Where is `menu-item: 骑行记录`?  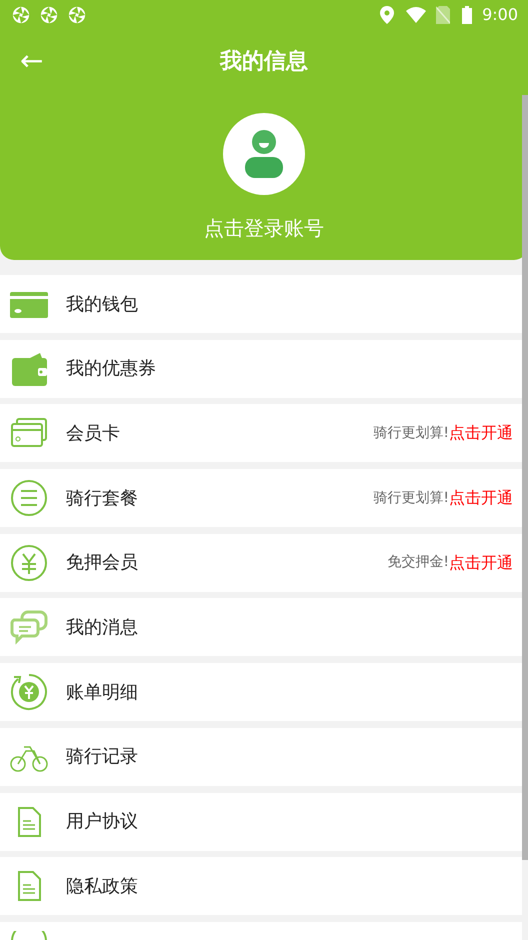
menu-item: 骑行记录 is located at coordinates (261, 757).